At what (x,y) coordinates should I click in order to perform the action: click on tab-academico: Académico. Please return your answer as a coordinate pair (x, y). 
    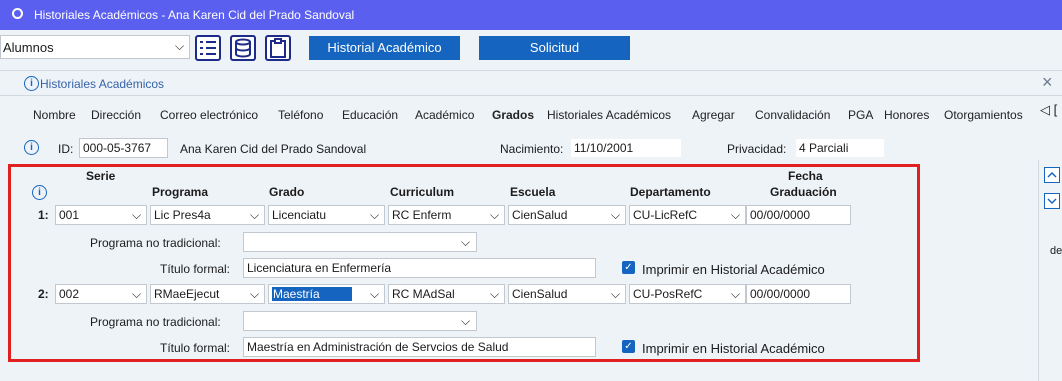
    Looking at the image, I should click on (444, 115).